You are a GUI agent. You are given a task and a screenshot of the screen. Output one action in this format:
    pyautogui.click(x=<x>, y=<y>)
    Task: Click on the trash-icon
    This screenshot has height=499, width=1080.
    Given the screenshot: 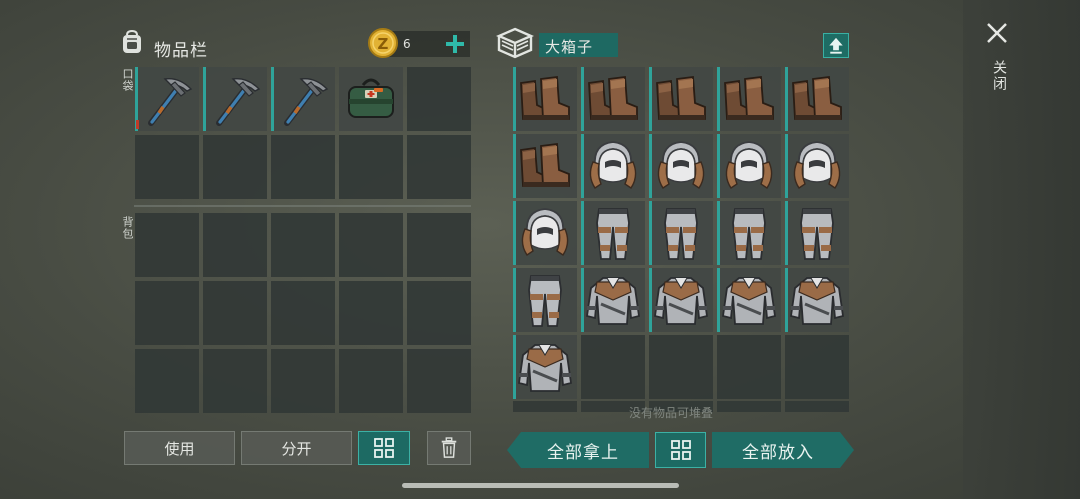 What is the action you would take?
    pyautogui.click(x=449, y=447)
    